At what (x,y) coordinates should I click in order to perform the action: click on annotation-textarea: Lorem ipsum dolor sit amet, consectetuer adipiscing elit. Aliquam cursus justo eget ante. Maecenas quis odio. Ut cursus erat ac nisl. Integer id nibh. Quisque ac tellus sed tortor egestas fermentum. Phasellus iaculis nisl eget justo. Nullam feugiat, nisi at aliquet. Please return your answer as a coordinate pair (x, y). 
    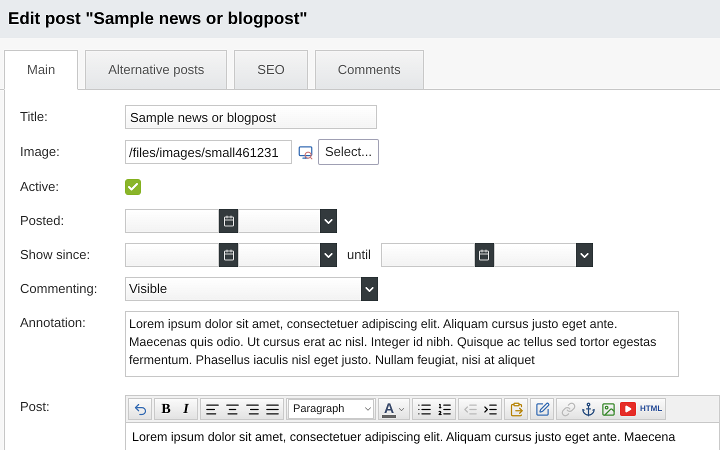
    Looking at the image, I should click on (402, 344).